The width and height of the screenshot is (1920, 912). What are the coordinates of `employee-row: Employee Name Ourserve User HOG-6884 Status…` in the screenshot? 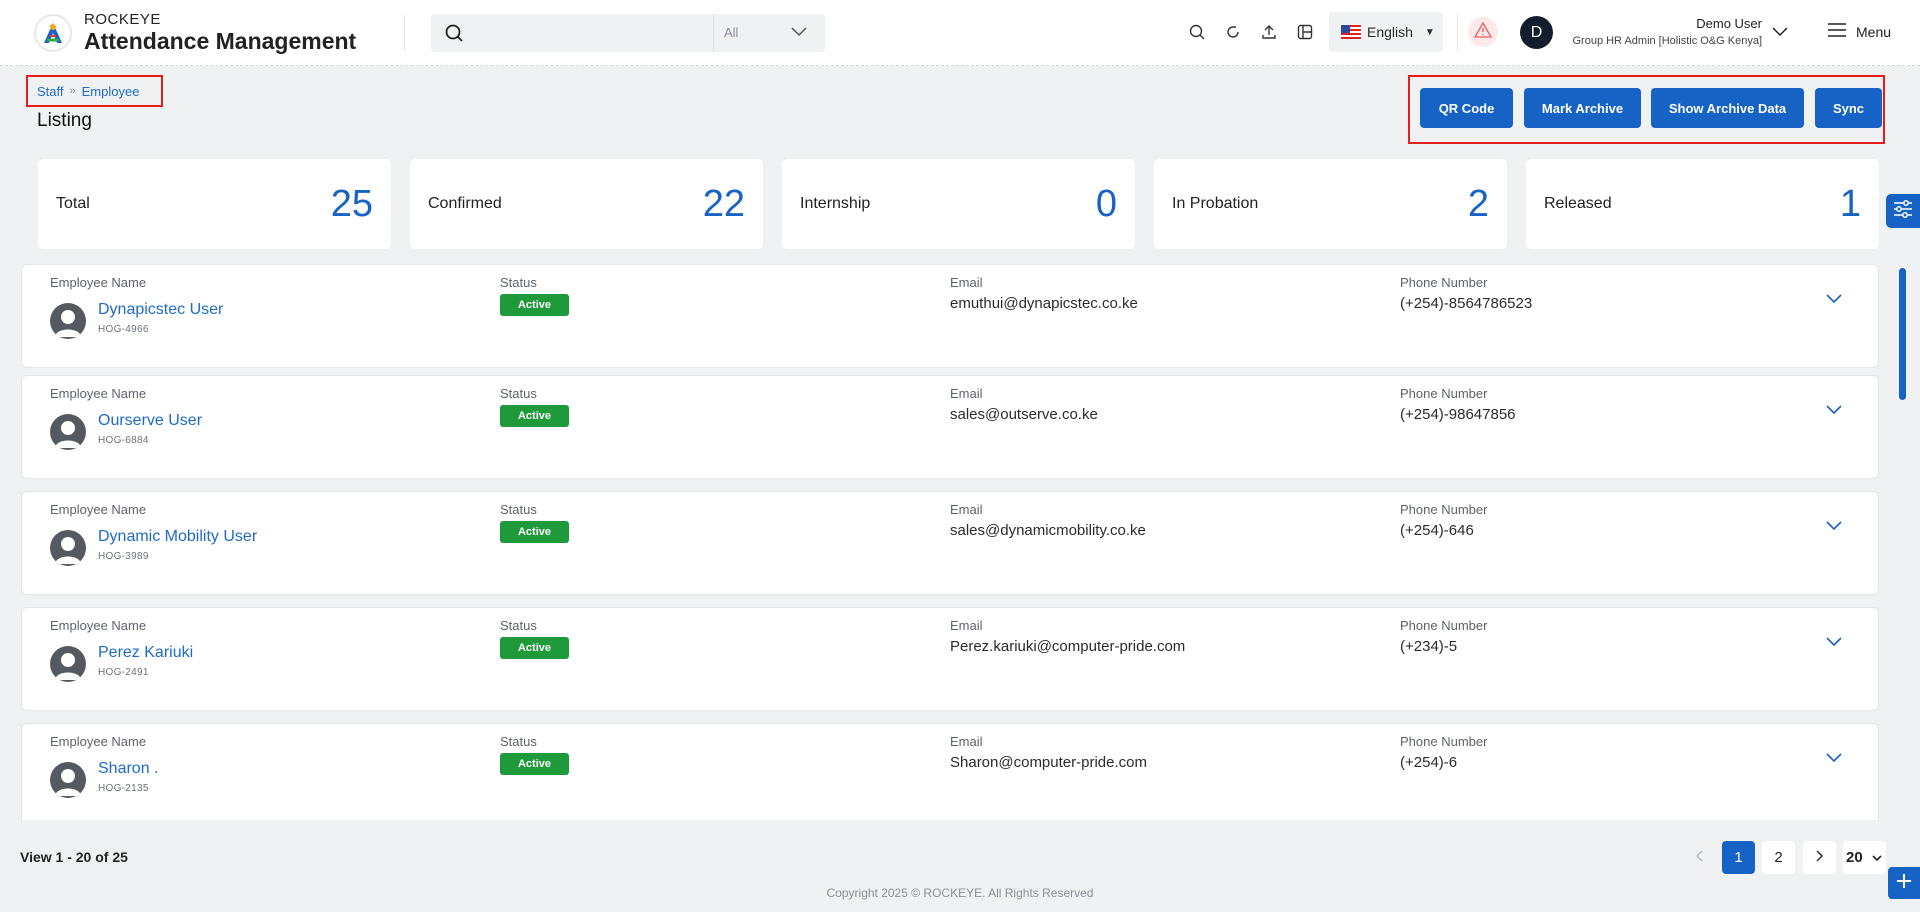 It's located at (950, 427).